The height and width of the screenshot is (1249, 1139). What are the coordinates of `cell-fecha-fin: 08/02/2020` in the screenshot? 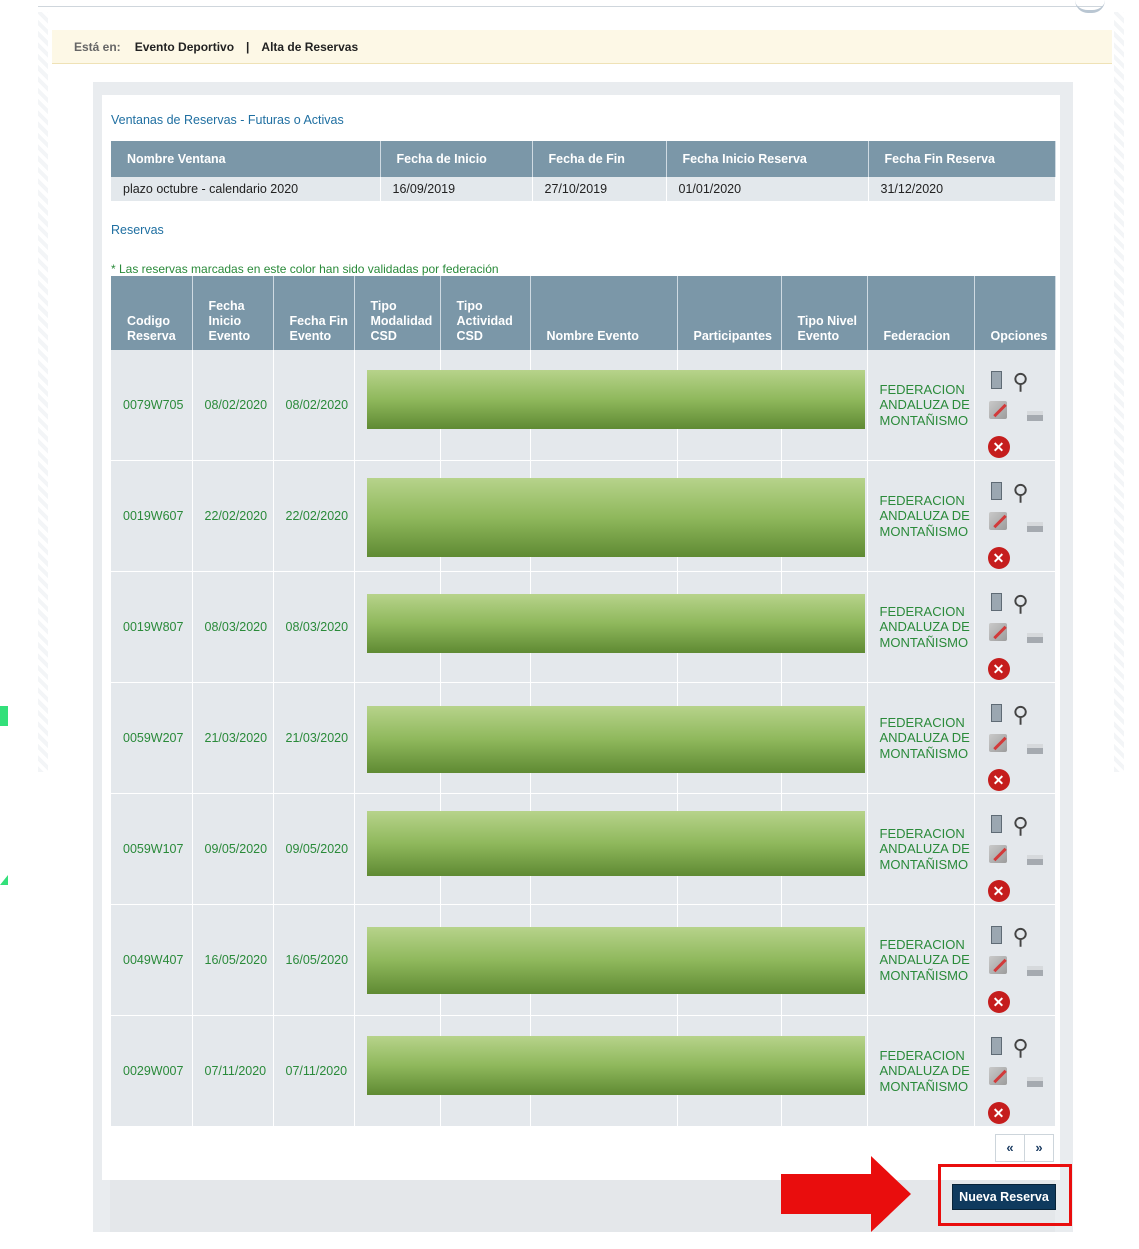 It's located at (314, 405).